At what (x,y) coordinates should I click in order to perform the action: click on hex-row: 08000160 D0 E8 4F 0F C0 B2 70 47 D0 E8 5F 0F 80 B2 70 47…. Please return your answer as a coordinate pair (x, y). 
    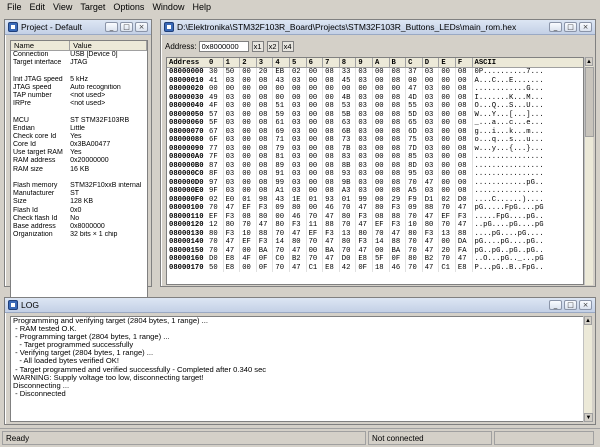
    Looking at the image, I should click on (375, 259).